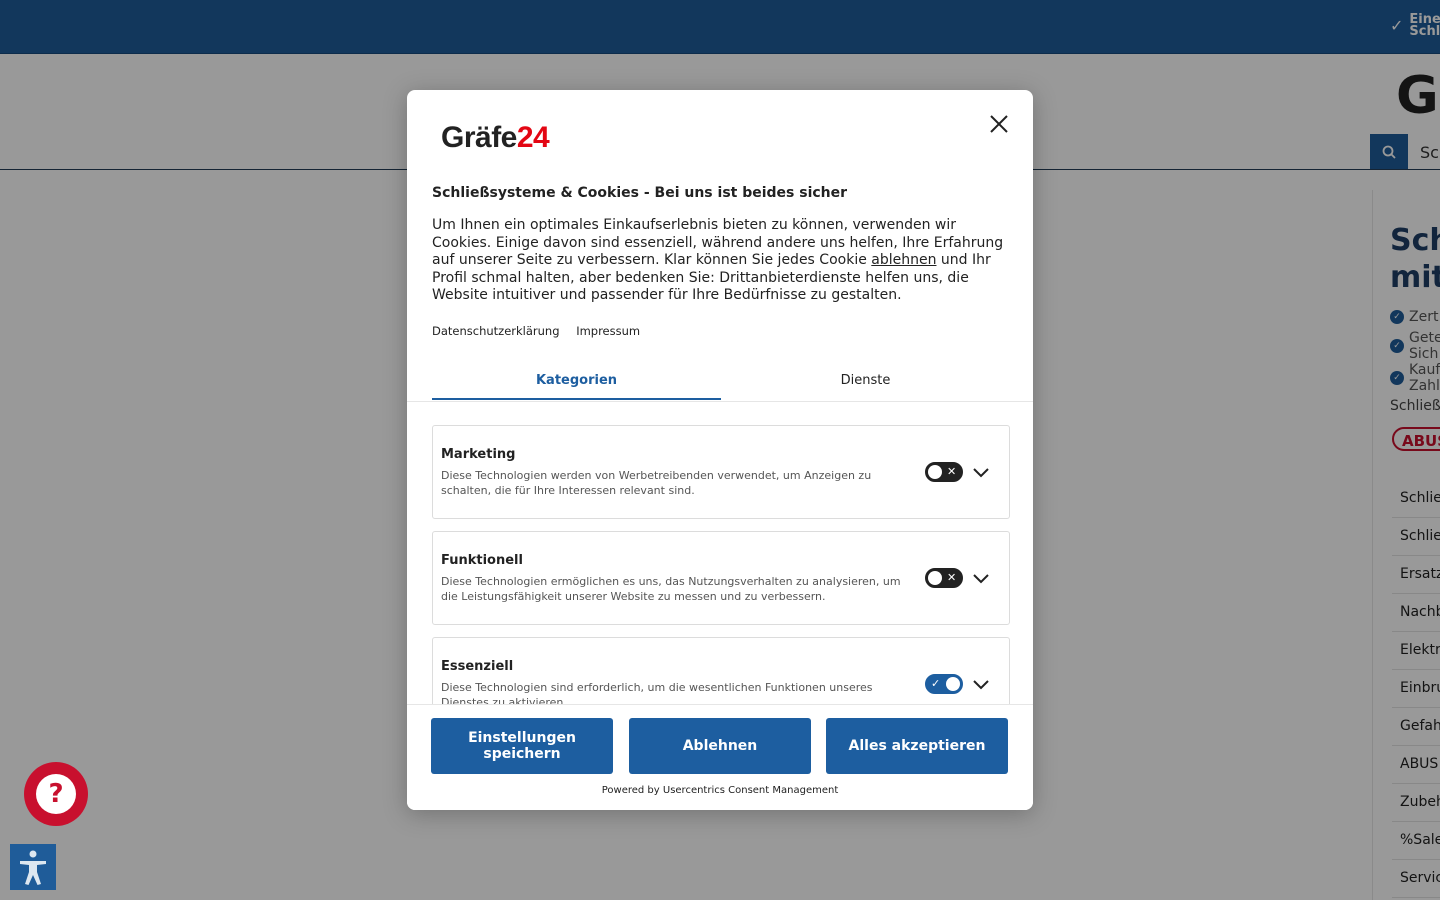  I want to click on logo-text-part1: Gräfe, so click(479, 137).